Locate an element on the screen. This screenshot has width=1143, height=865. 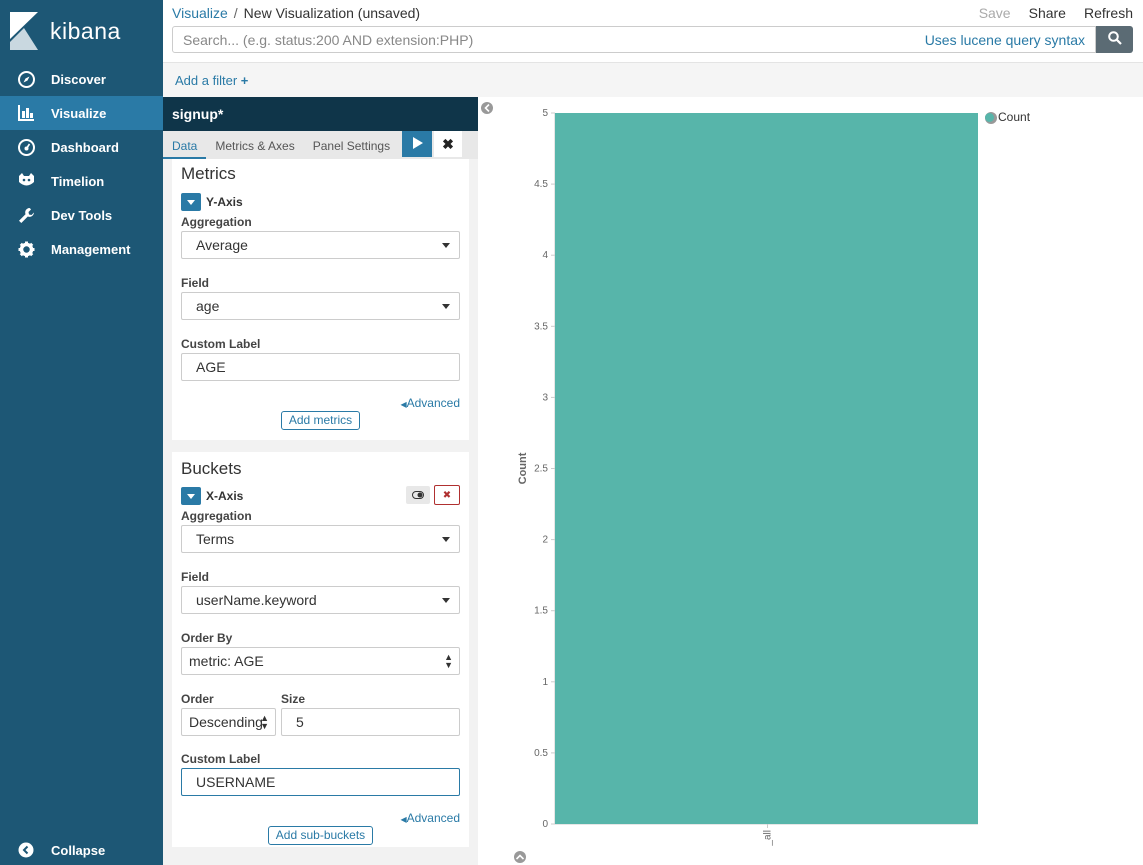
buckets-custom-label-label: Custom Label is located at coordinates (221, 759).